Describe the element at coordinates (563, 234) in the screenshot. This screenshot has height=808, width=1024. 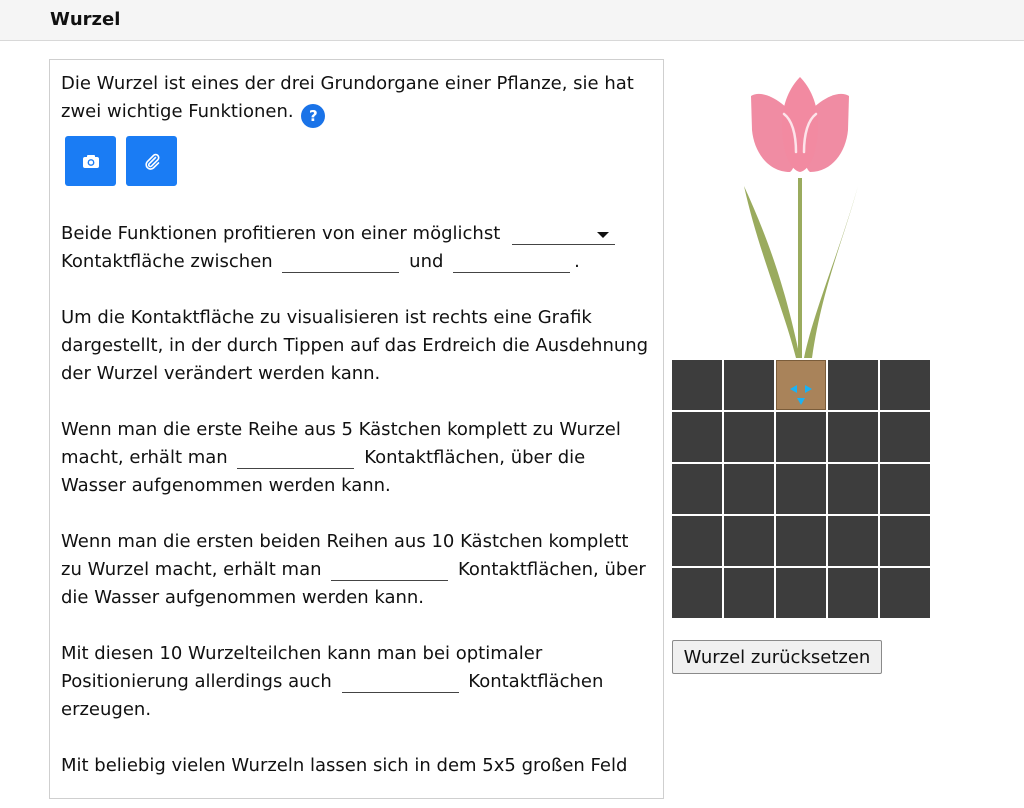
I see `adjective-select` at that location.